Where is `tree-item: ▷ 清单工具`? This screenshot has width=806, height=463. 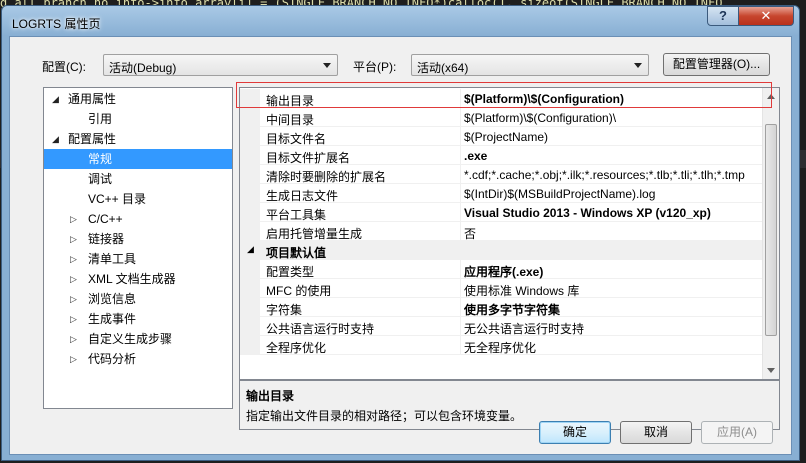
tree-item: ▷ 清单工具 is located at coordinates (138, 259).